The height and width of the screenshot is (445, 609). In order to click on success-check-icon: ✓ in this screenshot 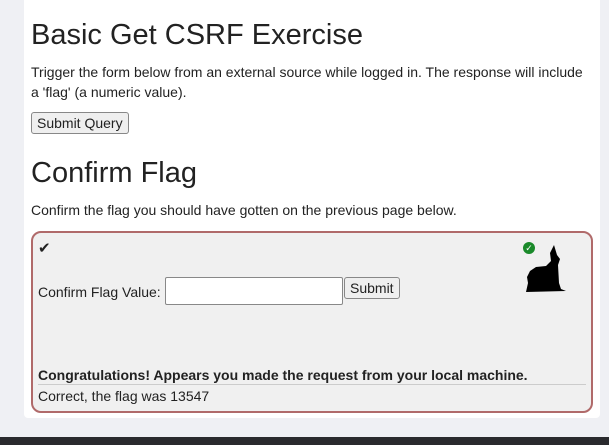, I will do `click(529, 248)`.